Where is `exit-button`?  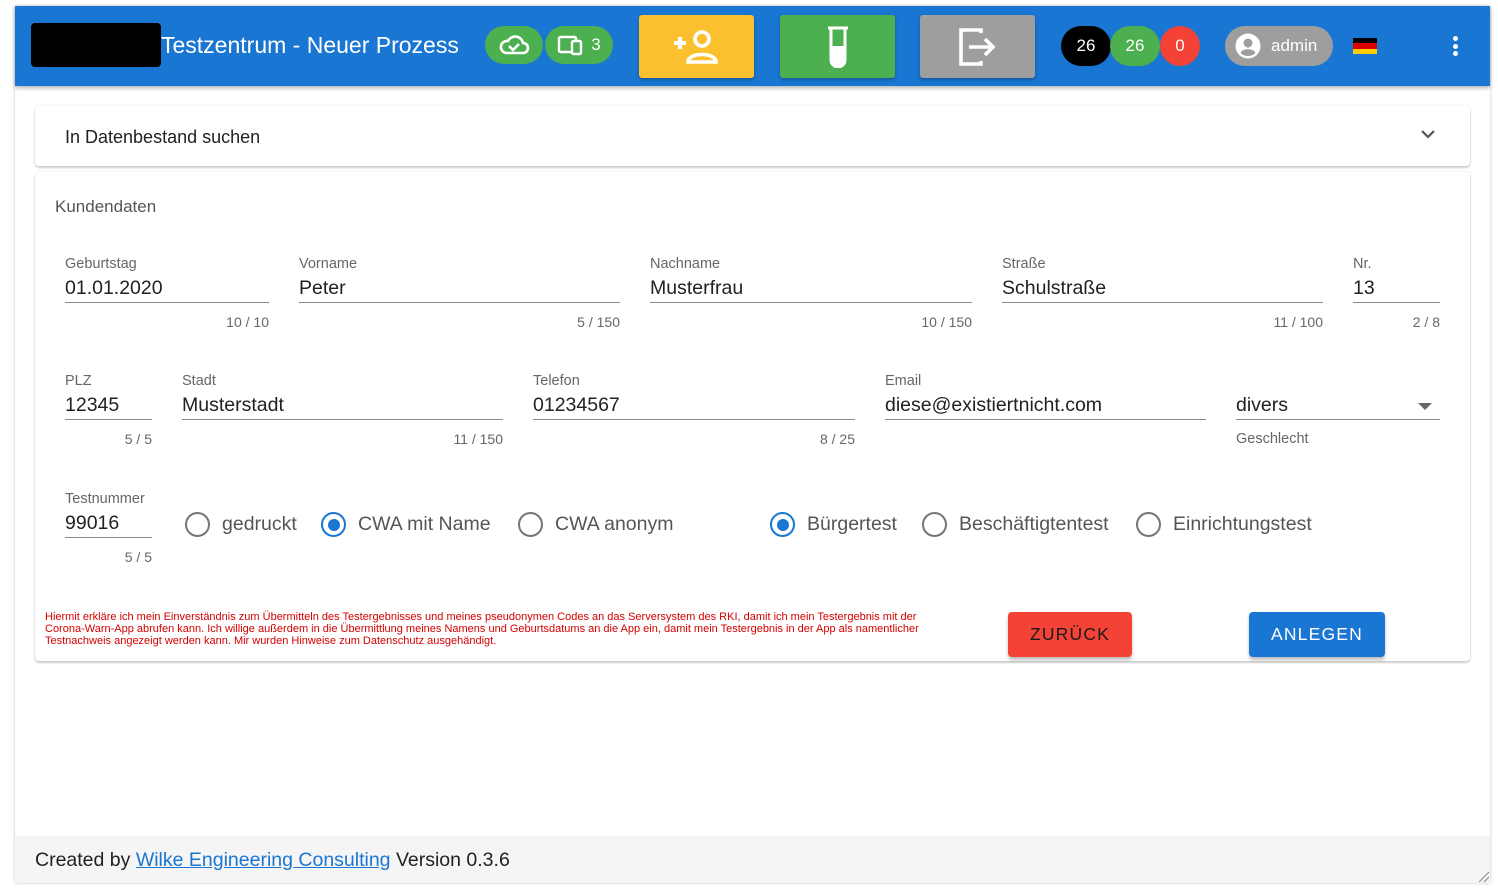
exit-button is located at coordinates (977, 46).